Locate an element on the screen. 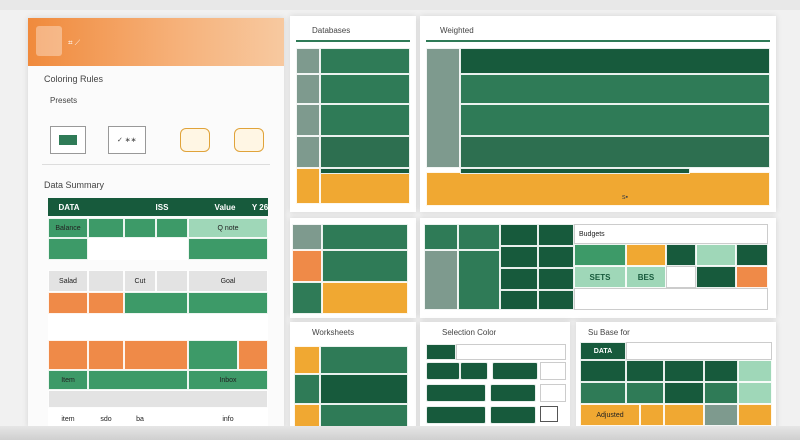  yellow-band is located at coordinates (598, 189).